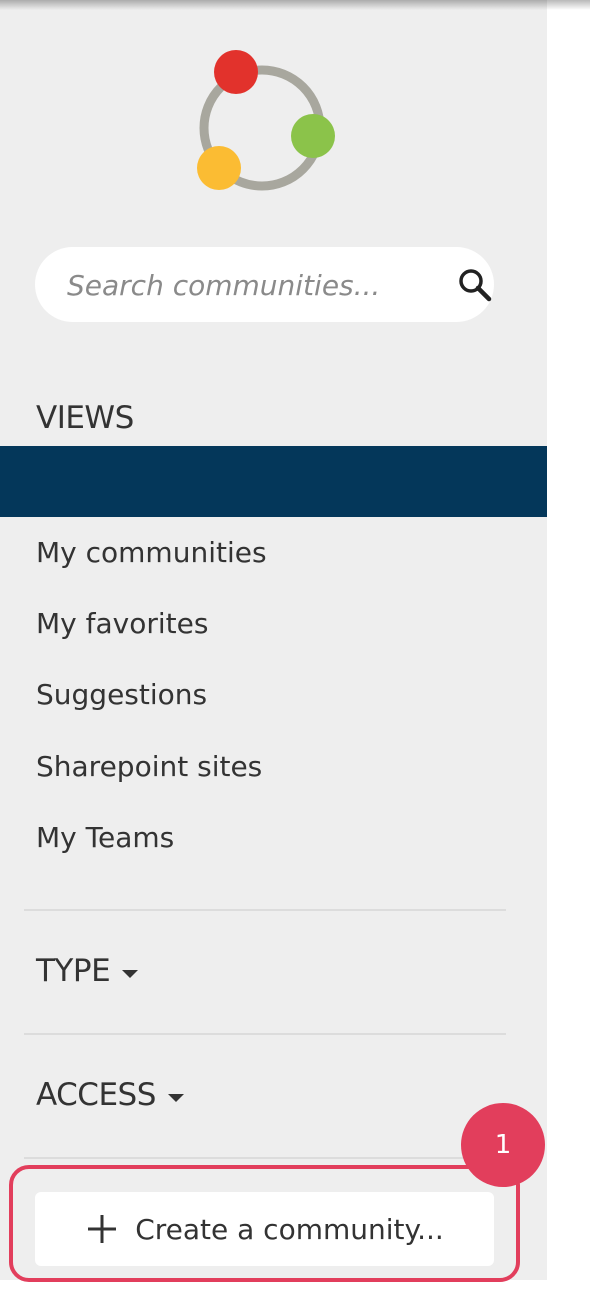 Image resolution: width=590 pixels, height=1297 pixels. I want to click on view-item-suggestions: Suggestions, so click(121, 694).